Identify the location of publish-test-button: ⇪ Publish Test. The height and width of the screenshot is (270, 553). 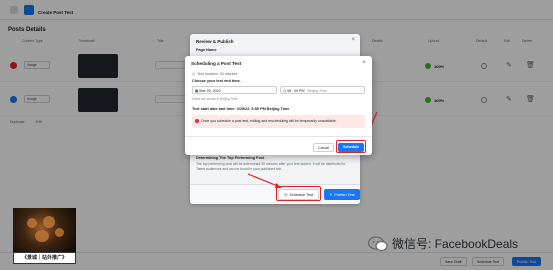
(342, 194).